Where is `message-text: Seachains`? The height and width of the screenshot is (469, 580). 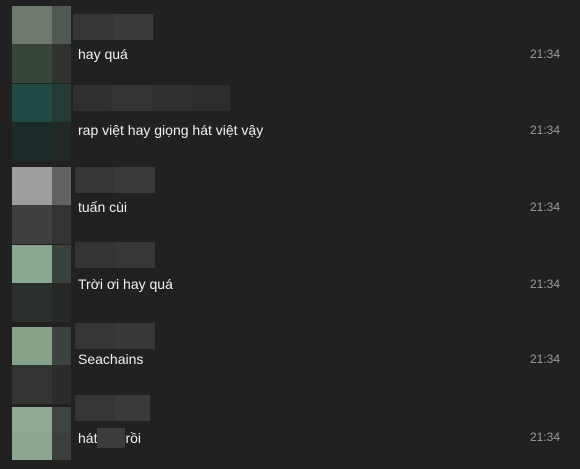
message-text: Seachains is located at coordinates (111, 359).